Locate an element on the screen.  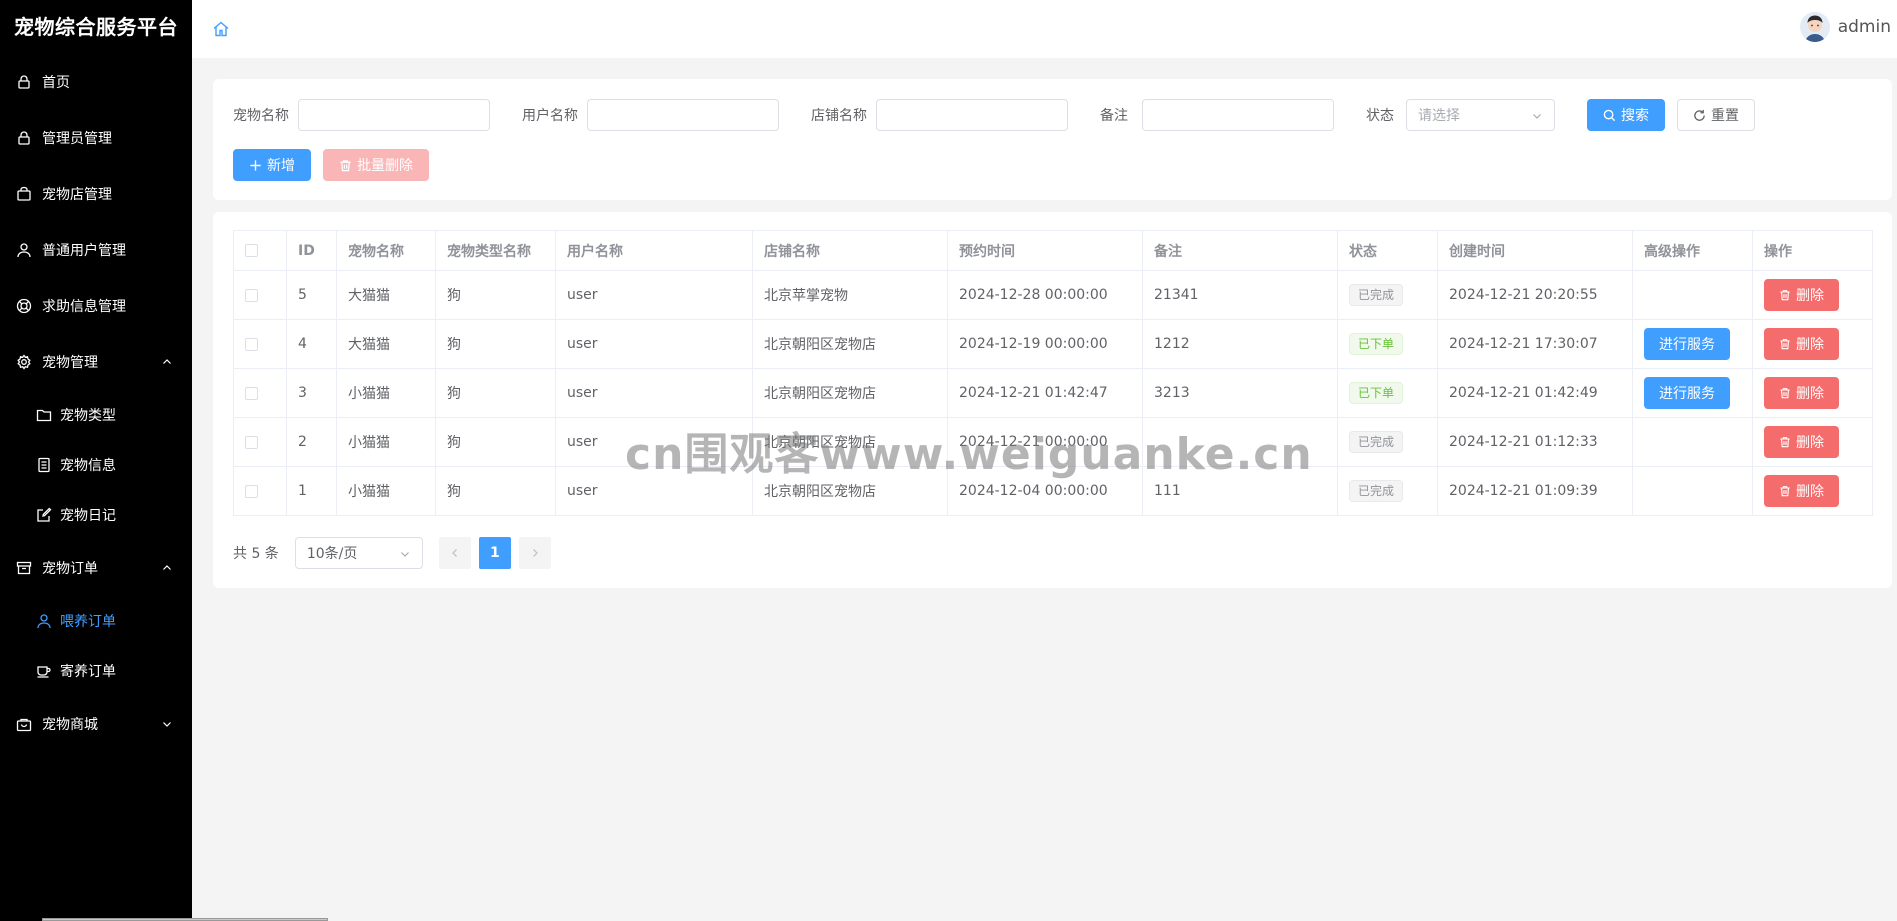
sidebar-item-pet-orders: 宠物订单 is located at coordinates (96, 568).